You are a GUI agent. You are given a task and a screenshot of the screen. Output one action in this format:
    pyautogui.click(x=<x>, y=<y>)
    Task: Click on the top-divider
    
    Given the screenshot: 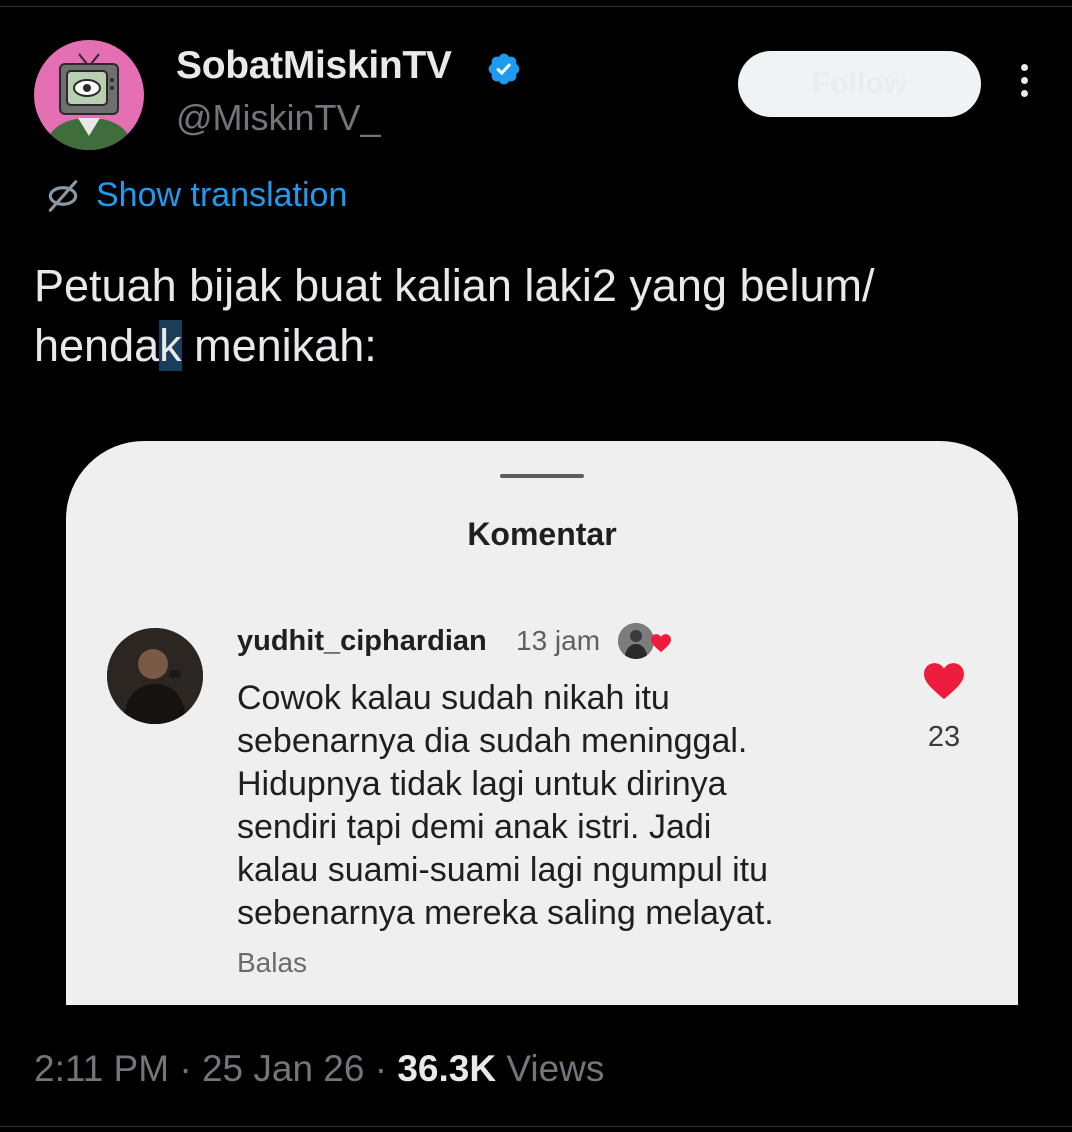 What is the action you would take?
    pyautogui.click(x=536, y=6)
    